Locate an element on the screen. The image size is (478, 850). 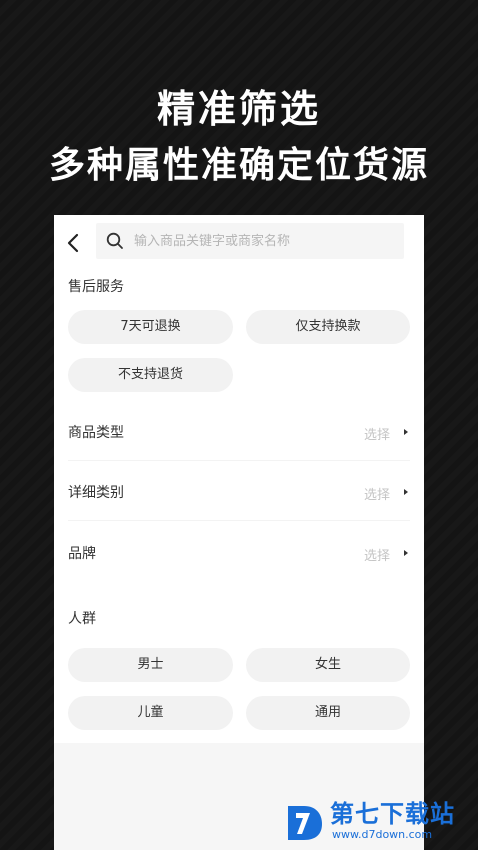
after-sales-title: 售后服务 is located at coordinates (96, 287).